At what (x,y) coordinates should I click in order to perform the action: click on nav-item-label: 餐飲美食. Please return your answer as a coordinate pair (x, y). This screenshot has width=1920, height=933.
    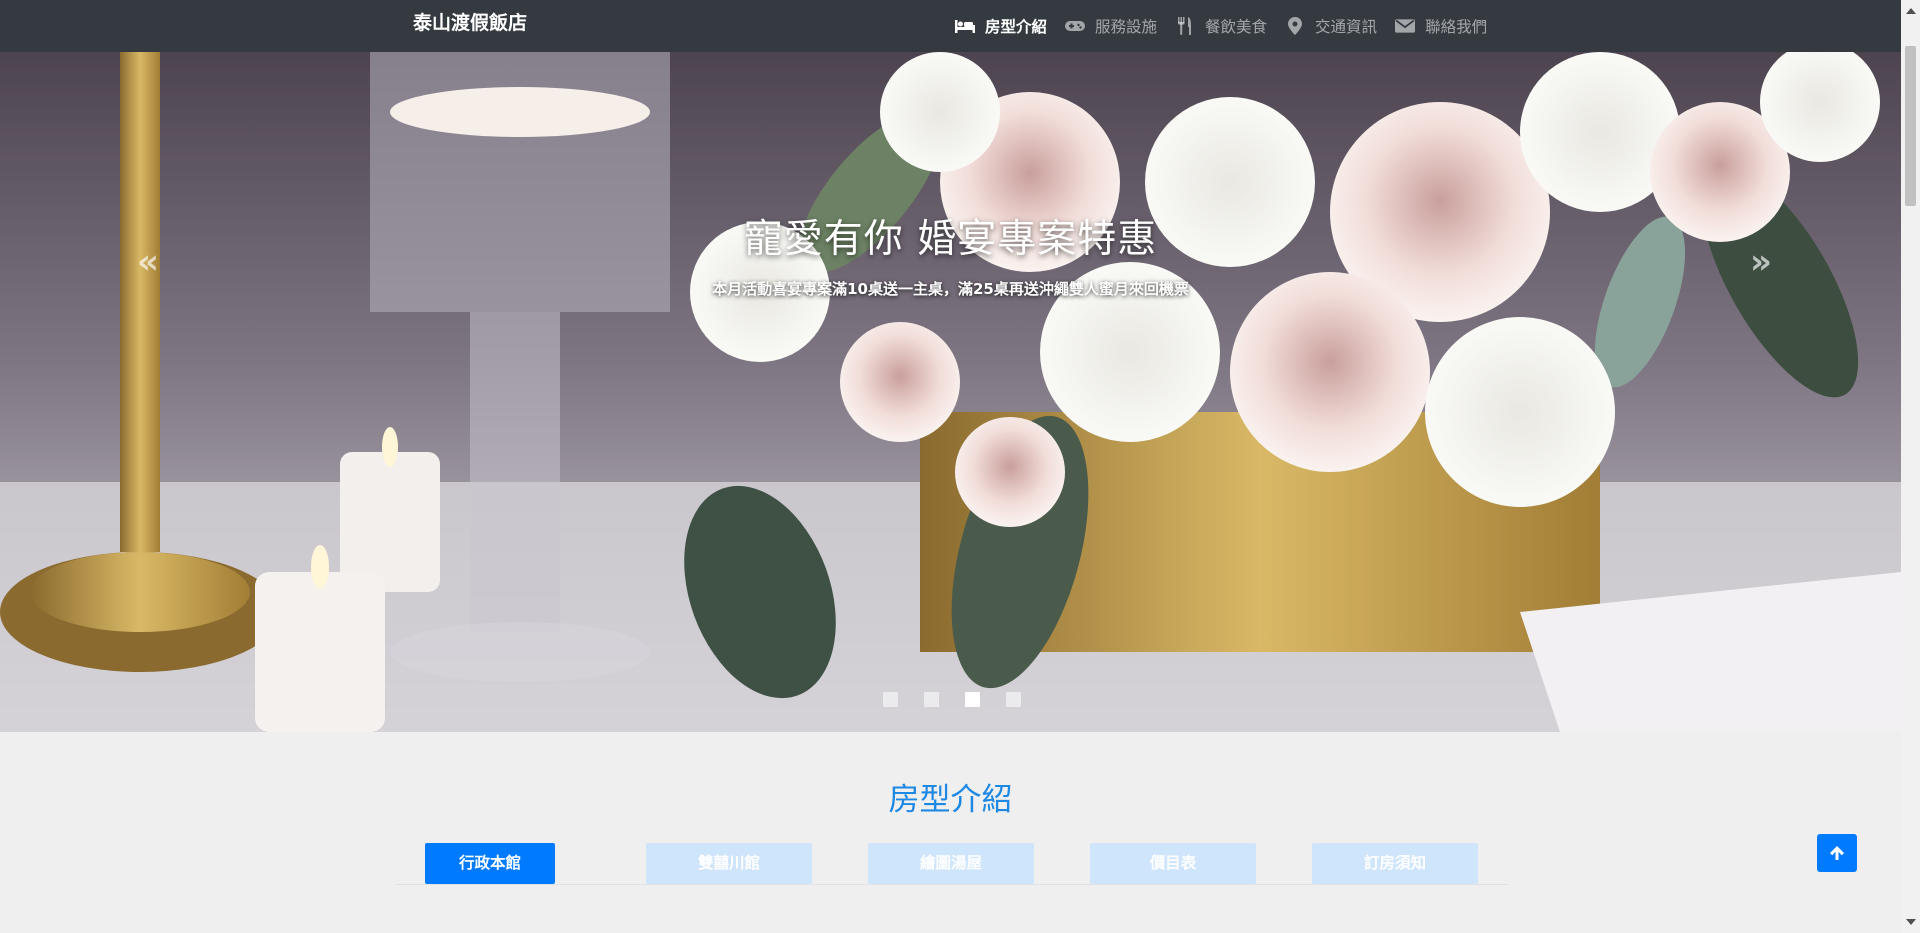
    Looking at the image, I should click on (1236, 27).